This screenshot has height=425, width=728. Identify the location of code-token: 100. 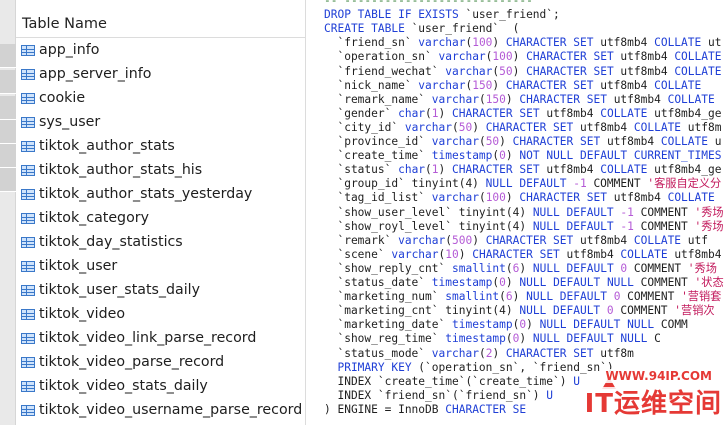
(502, 57).